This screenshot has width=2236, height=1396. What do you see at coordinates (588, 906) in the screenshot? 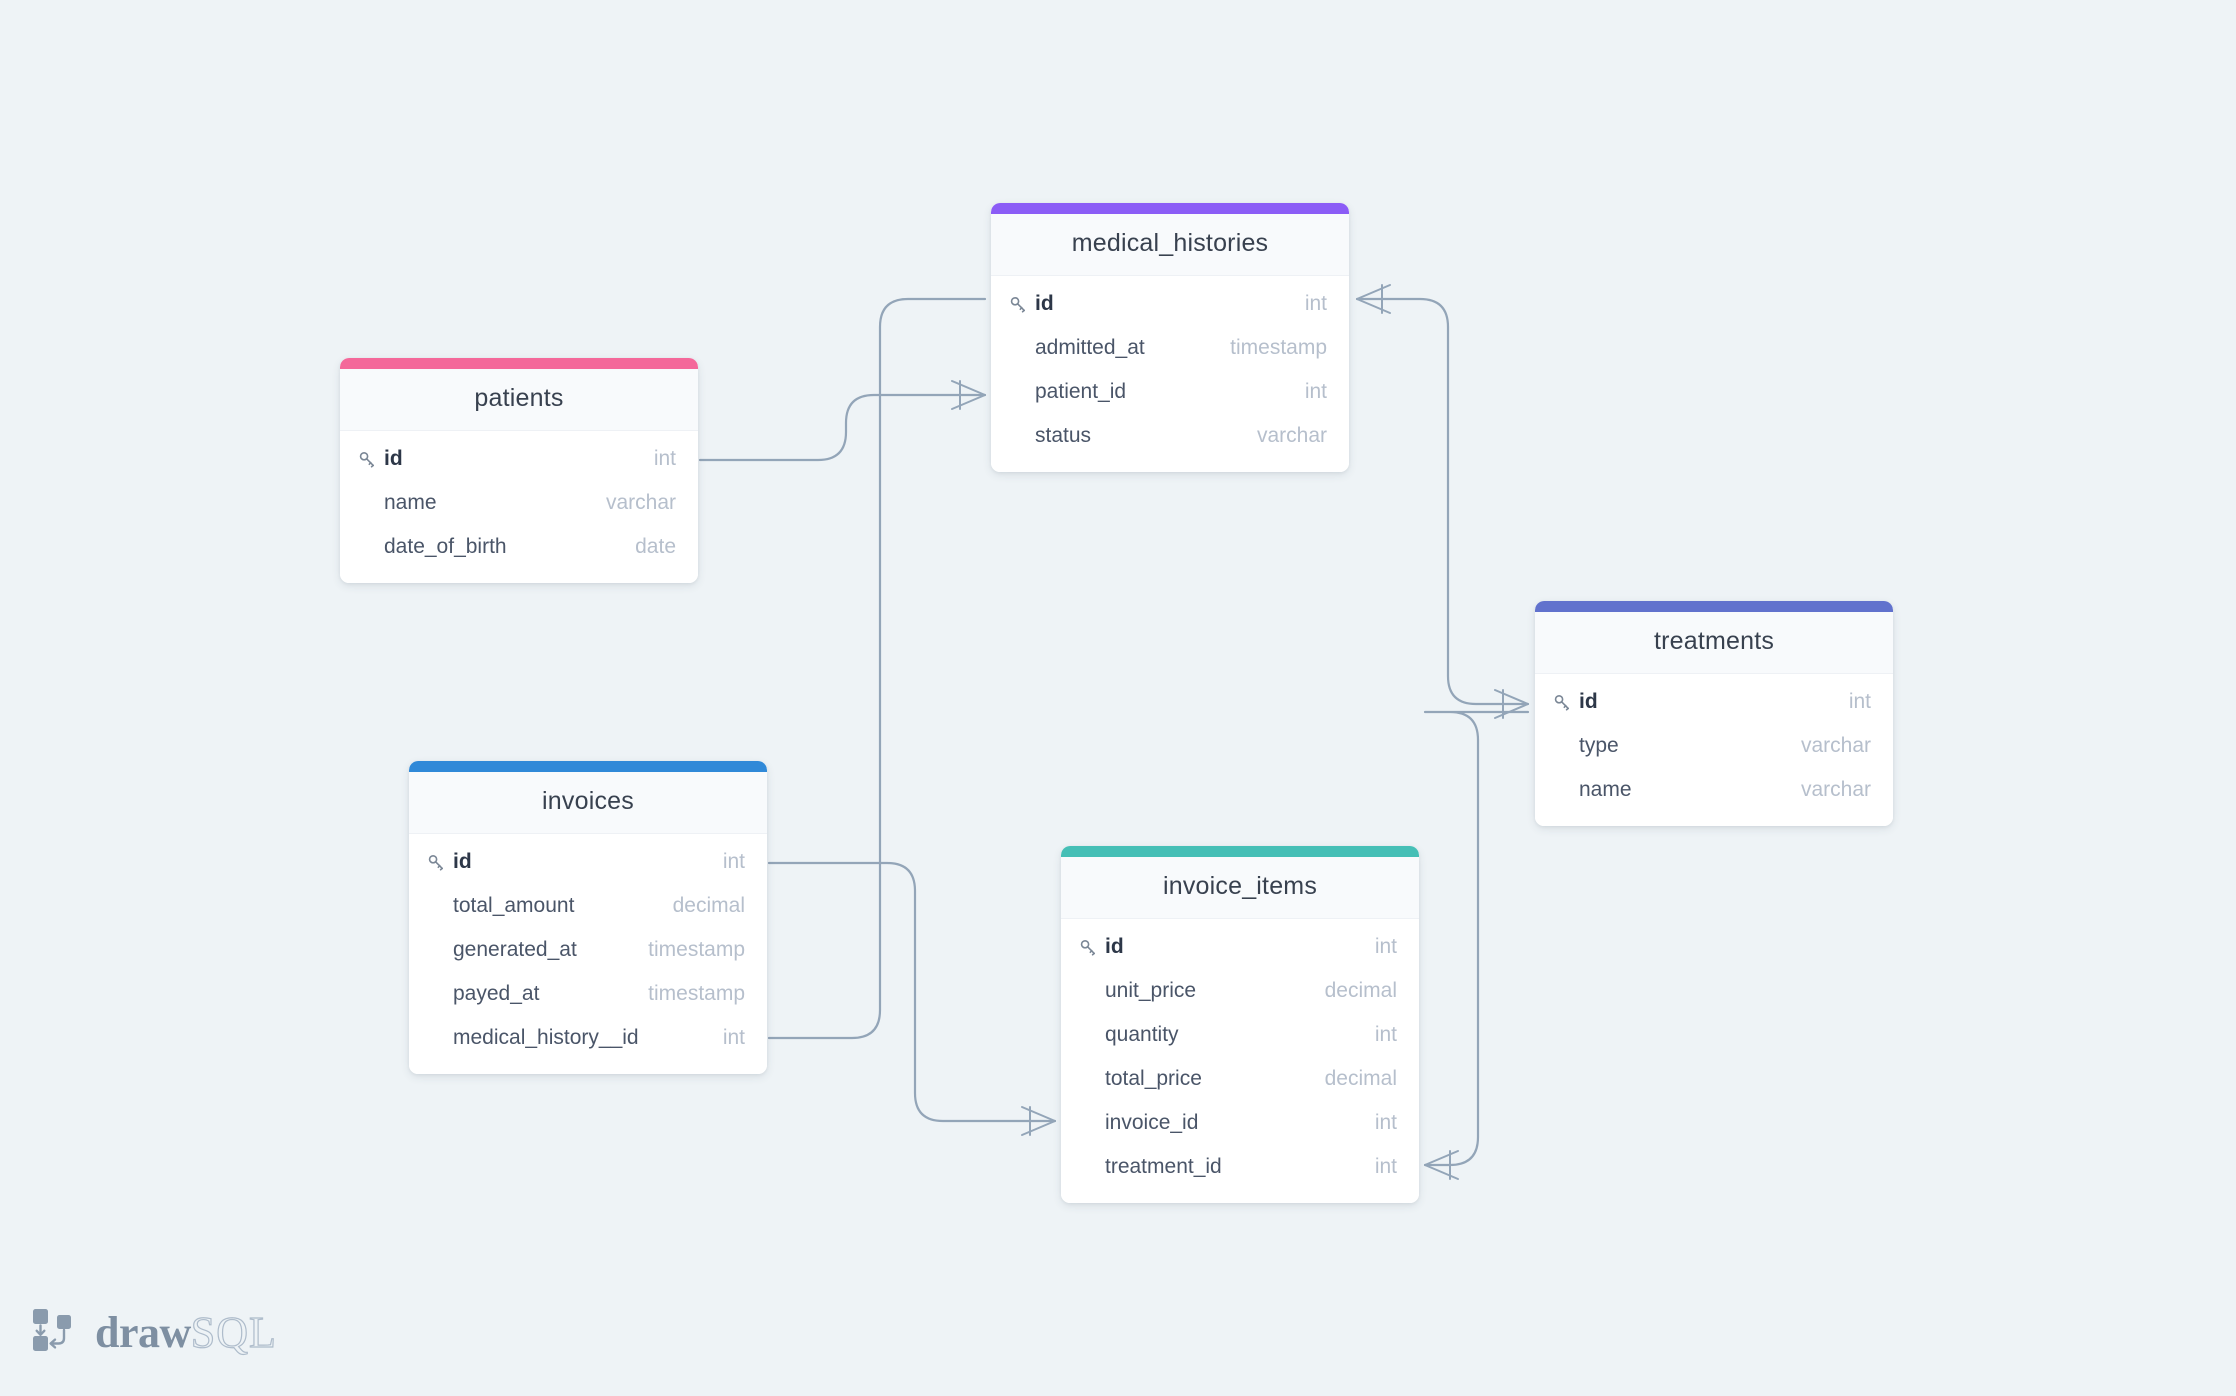
I see `column-row: total_amount decimal` at bounding box center [588, 906].